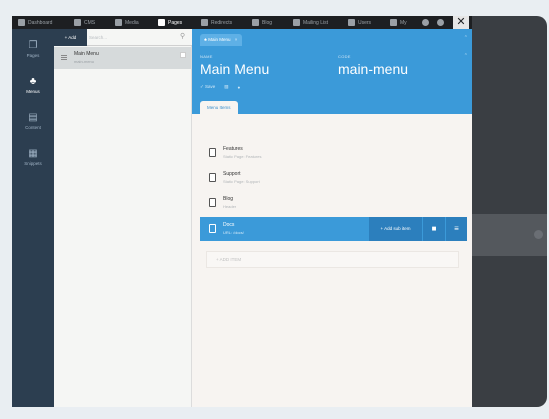 The image size is (549, 419). What do you see at coordinates (33, 153) in the screenshot?
I see `snippets-icon: ▦` at bounding box center [33, 153].